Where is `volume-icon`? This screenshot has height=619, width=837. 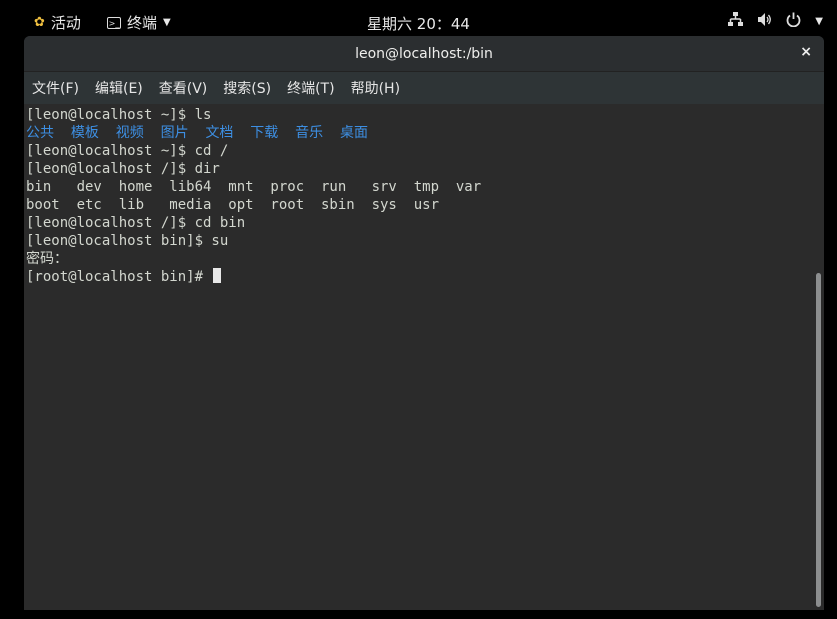 volume-icon is located at coordinates (764, 21).